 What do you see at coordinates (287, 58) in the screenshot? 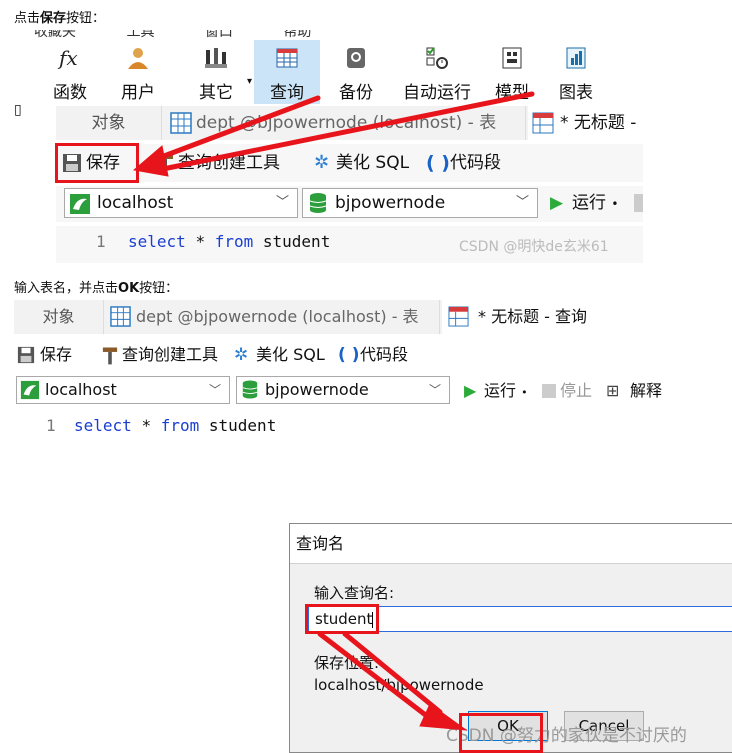
I see `query-icon` at bounding box center [287, 58].